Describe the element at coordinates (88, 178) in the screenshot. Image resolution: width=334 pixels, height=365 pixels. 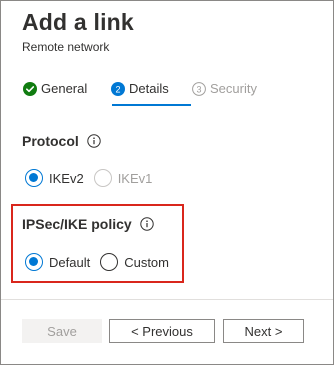
I see `protocol-radio-group: IKEv2 IKEv1` at that location.